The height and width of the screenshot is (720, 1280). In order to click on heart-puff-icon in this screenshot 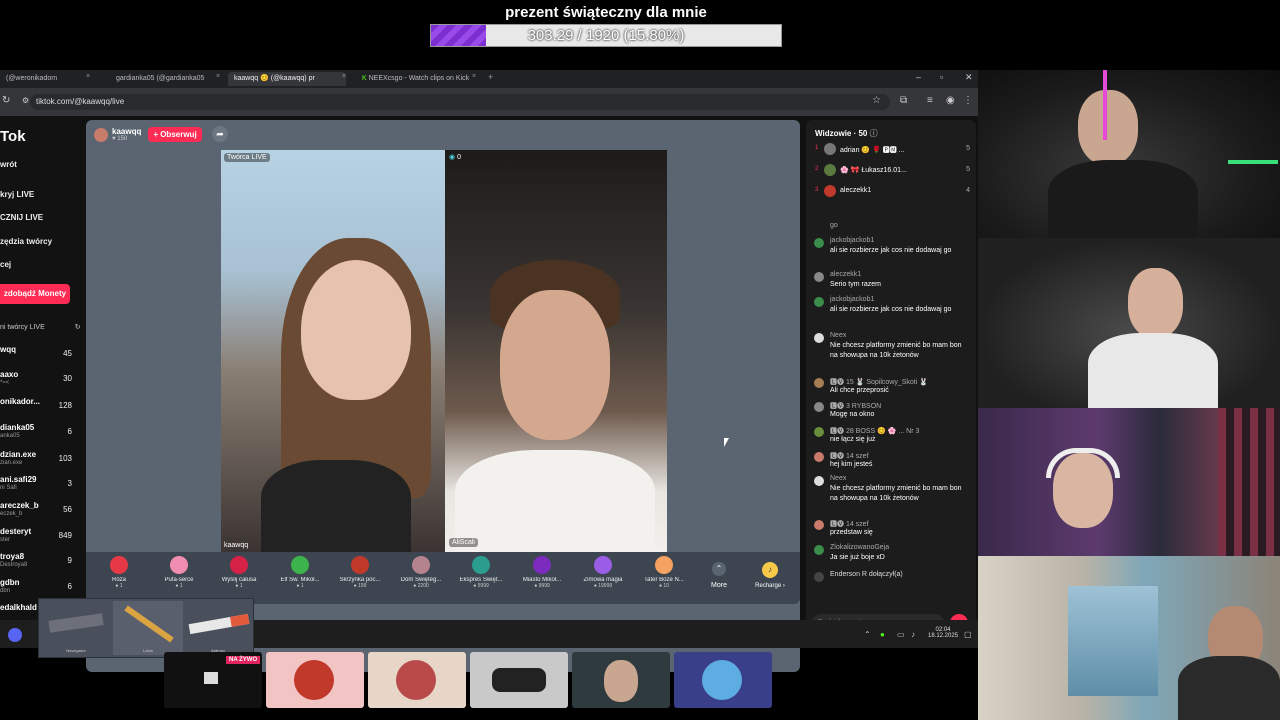, I will do `click(179, 565)`.